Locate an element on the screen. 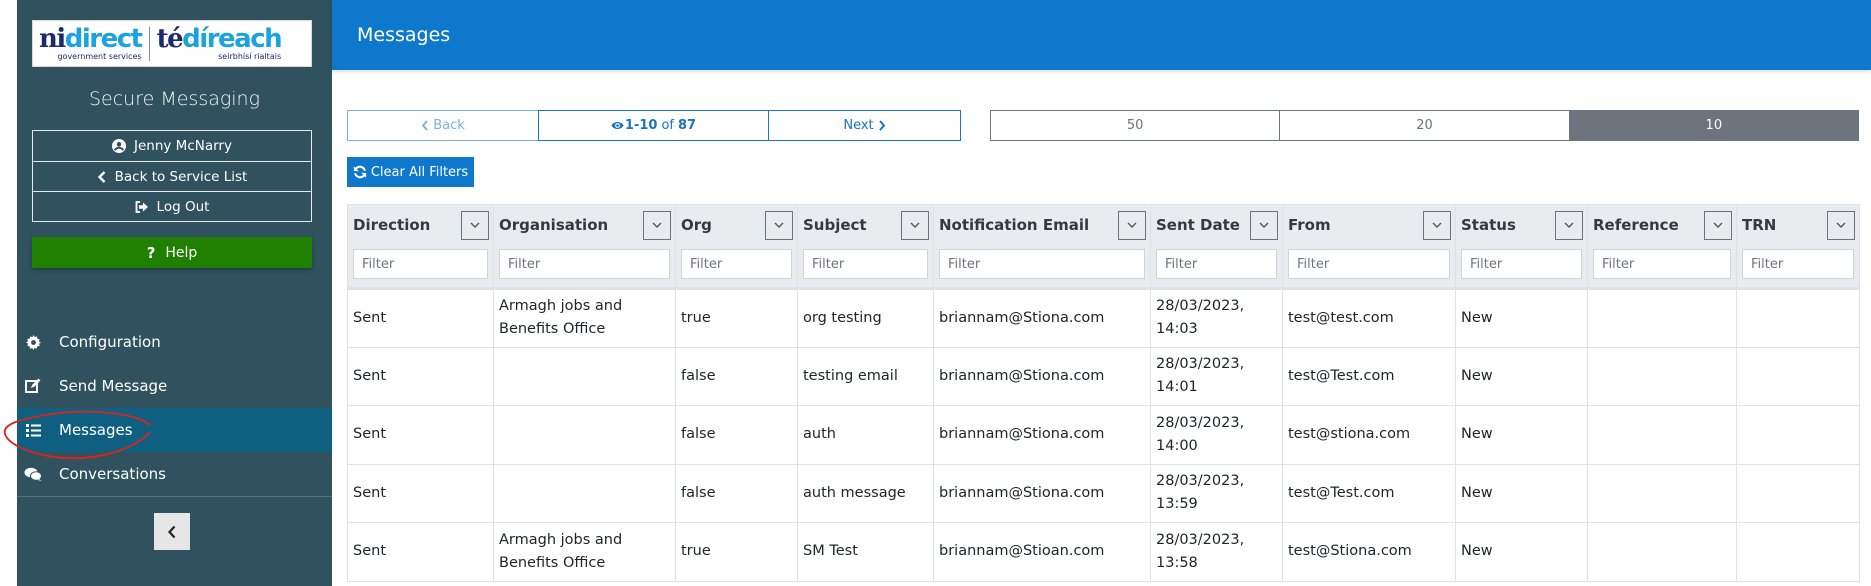  back-page-button: Back is located at coordinates (442, 125).